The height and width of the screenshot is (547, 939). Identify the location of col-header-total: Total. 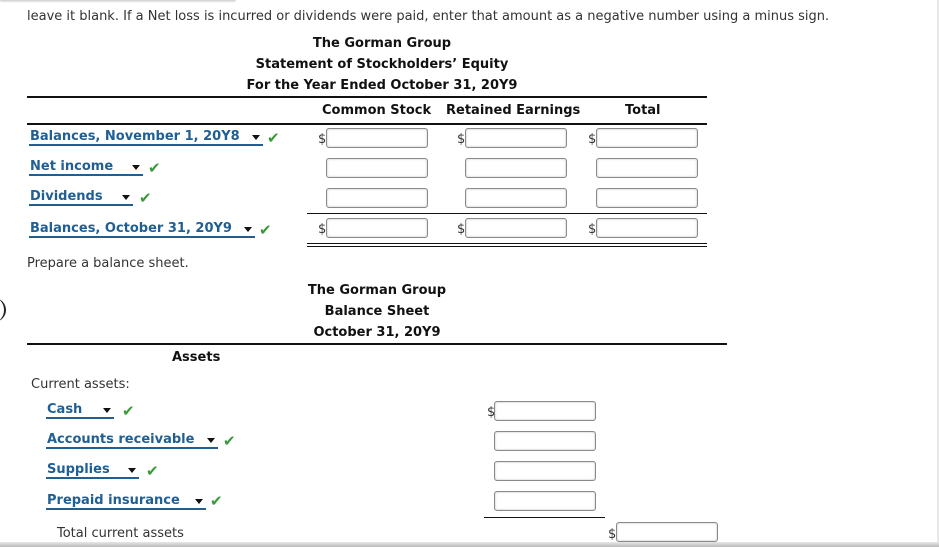
(643, 110).